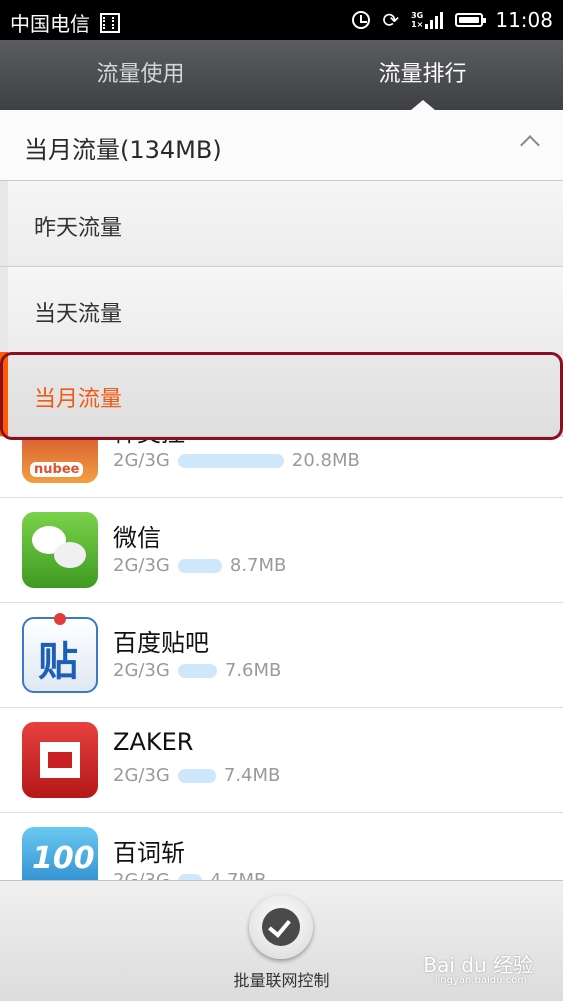 The height and width of the screenshot is (1001, 563). What do you see at coordinates (281, 760) in the screenshot?
I see `list-item: ZAKER 2G/3G 7.4MB` at bounding box center [281, 760].